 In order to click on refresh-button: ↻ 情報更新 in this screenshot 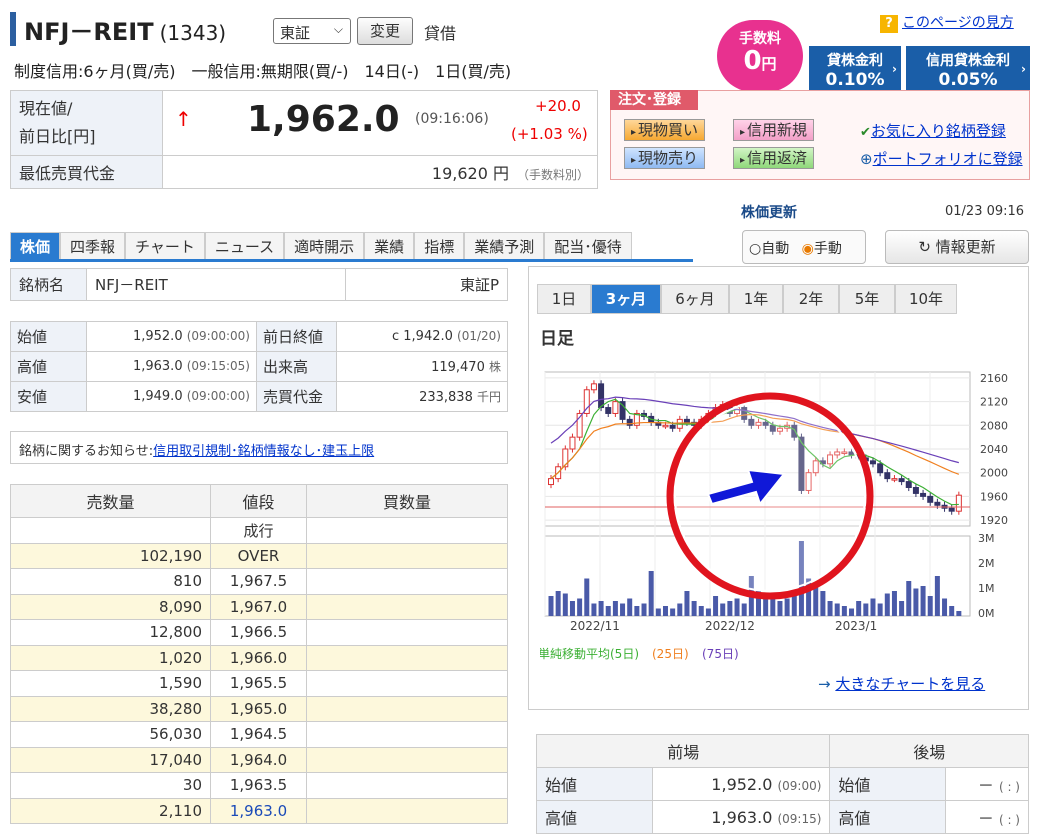, I will do `click(957, 247)`.